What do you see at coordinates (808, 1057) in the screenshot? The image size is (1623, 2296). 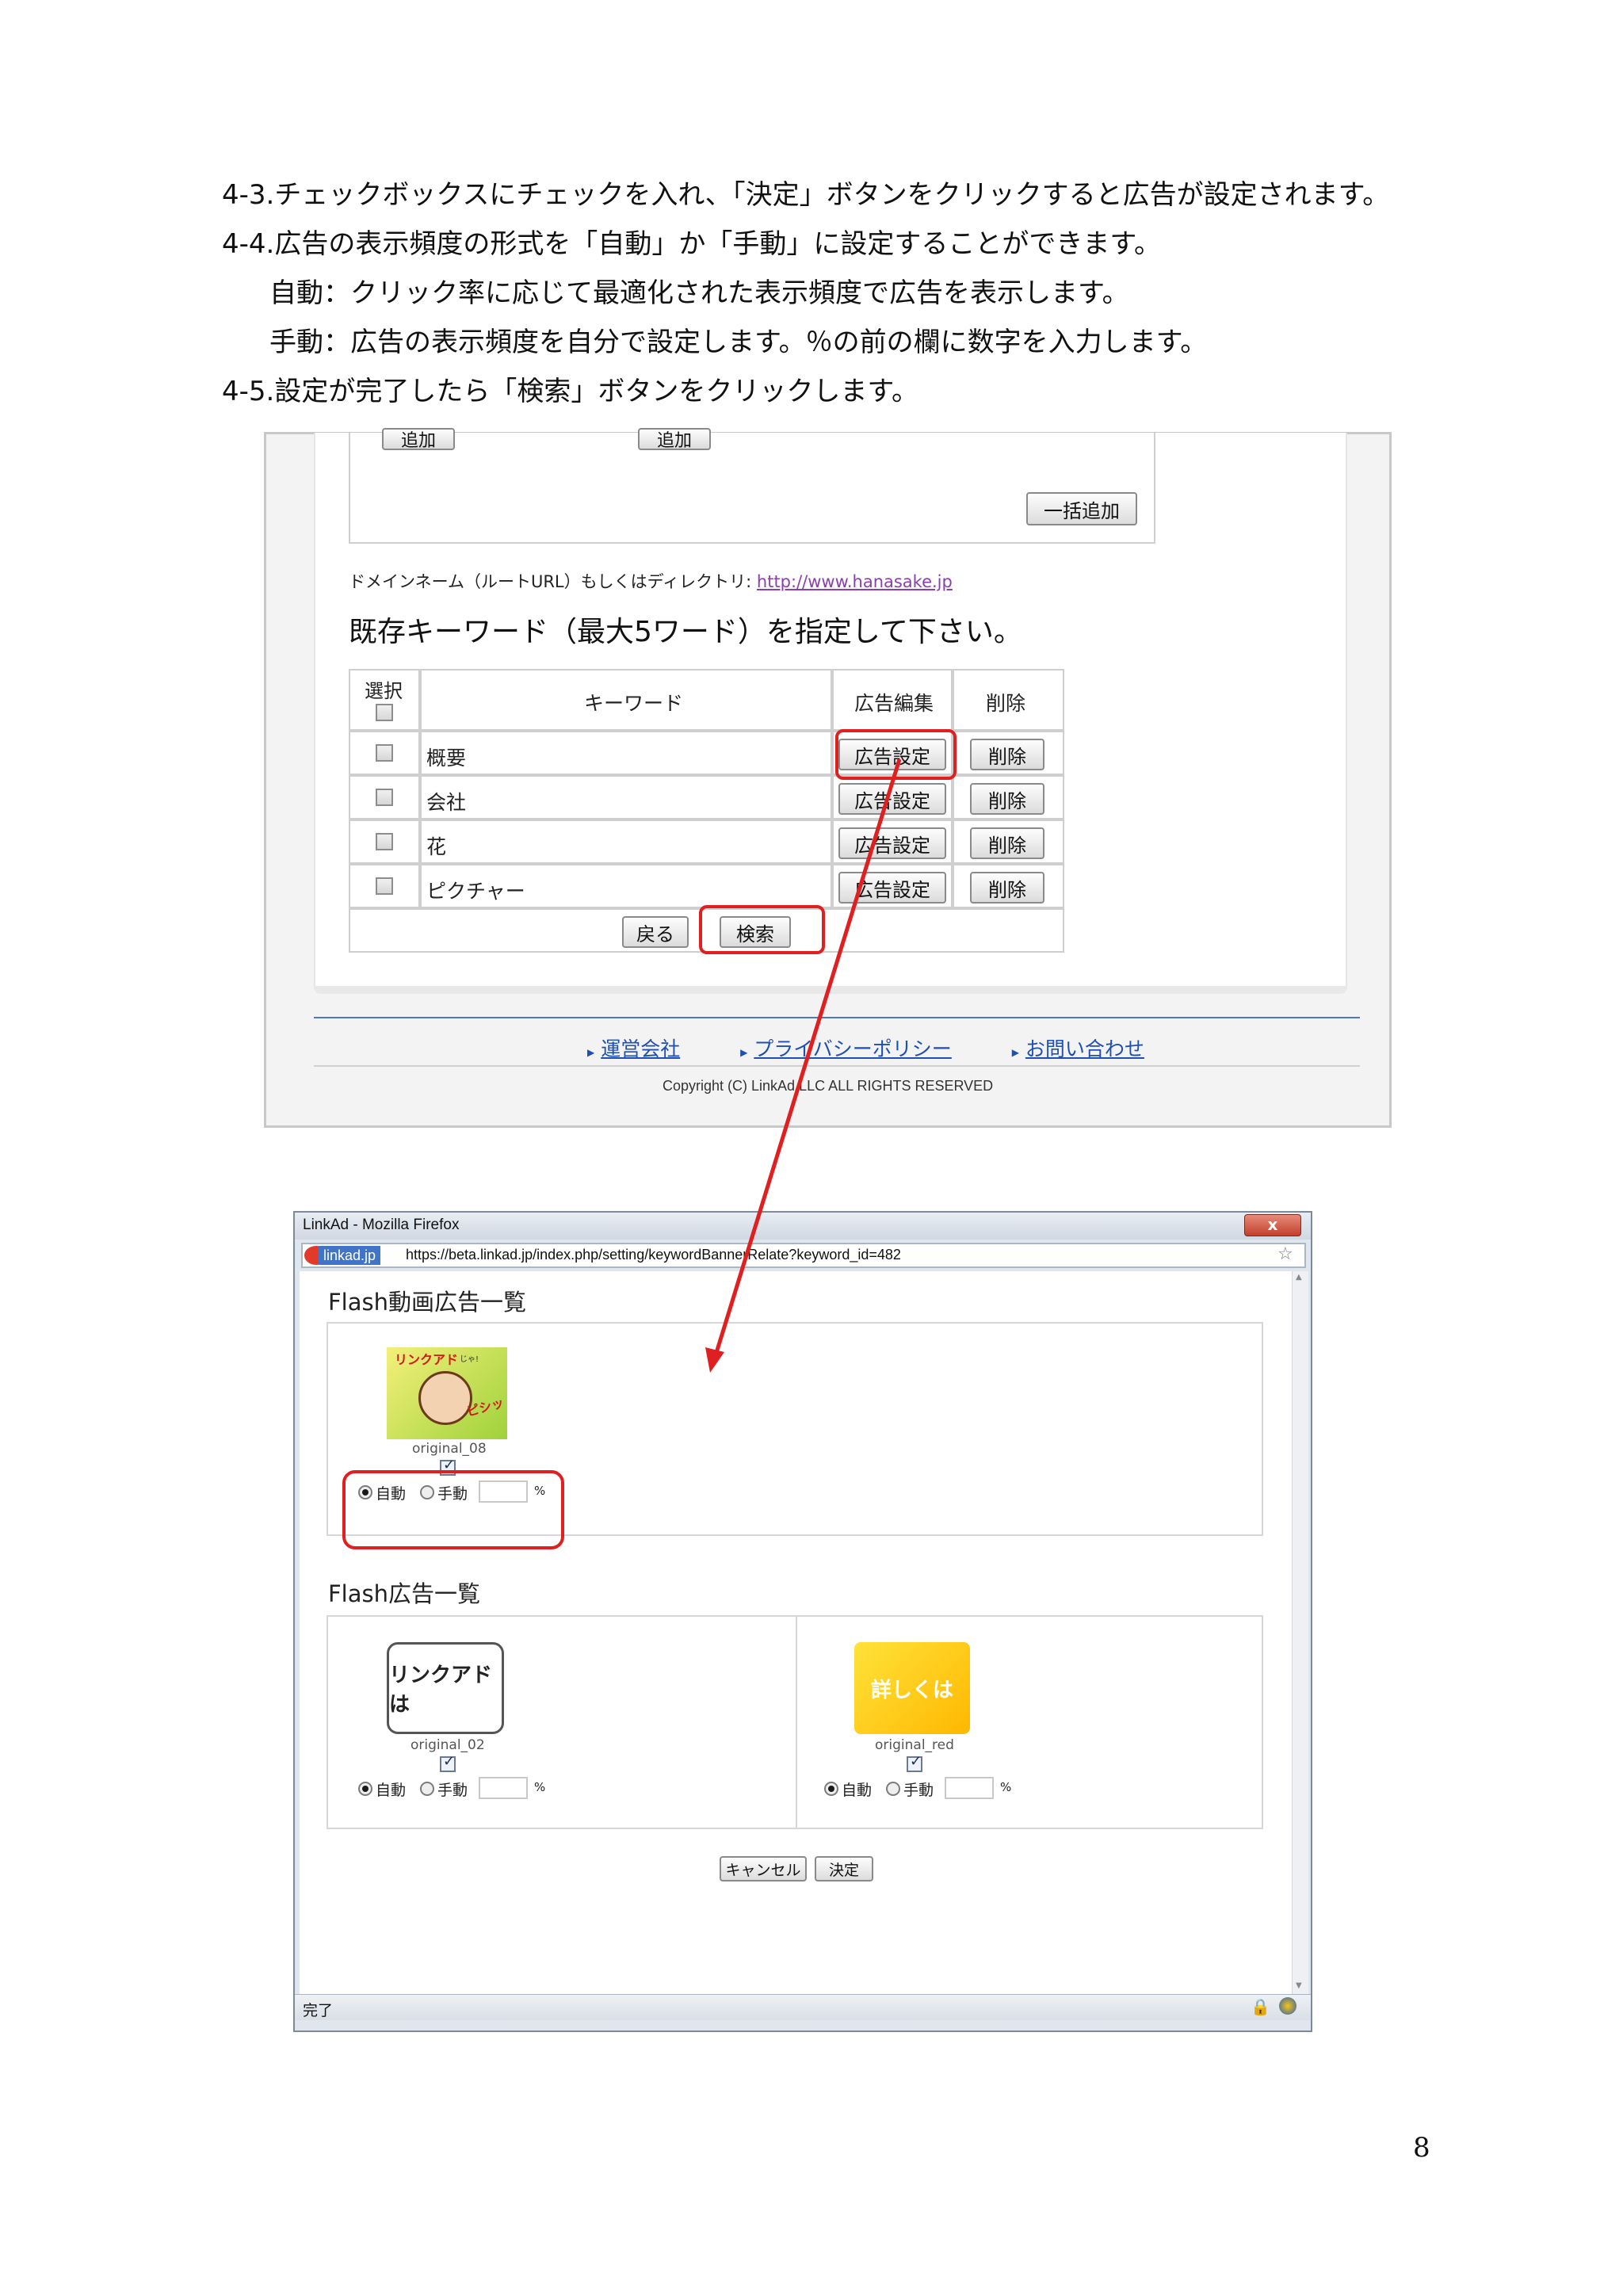 I see `arrow-line` at bounding box center [808, 1057].